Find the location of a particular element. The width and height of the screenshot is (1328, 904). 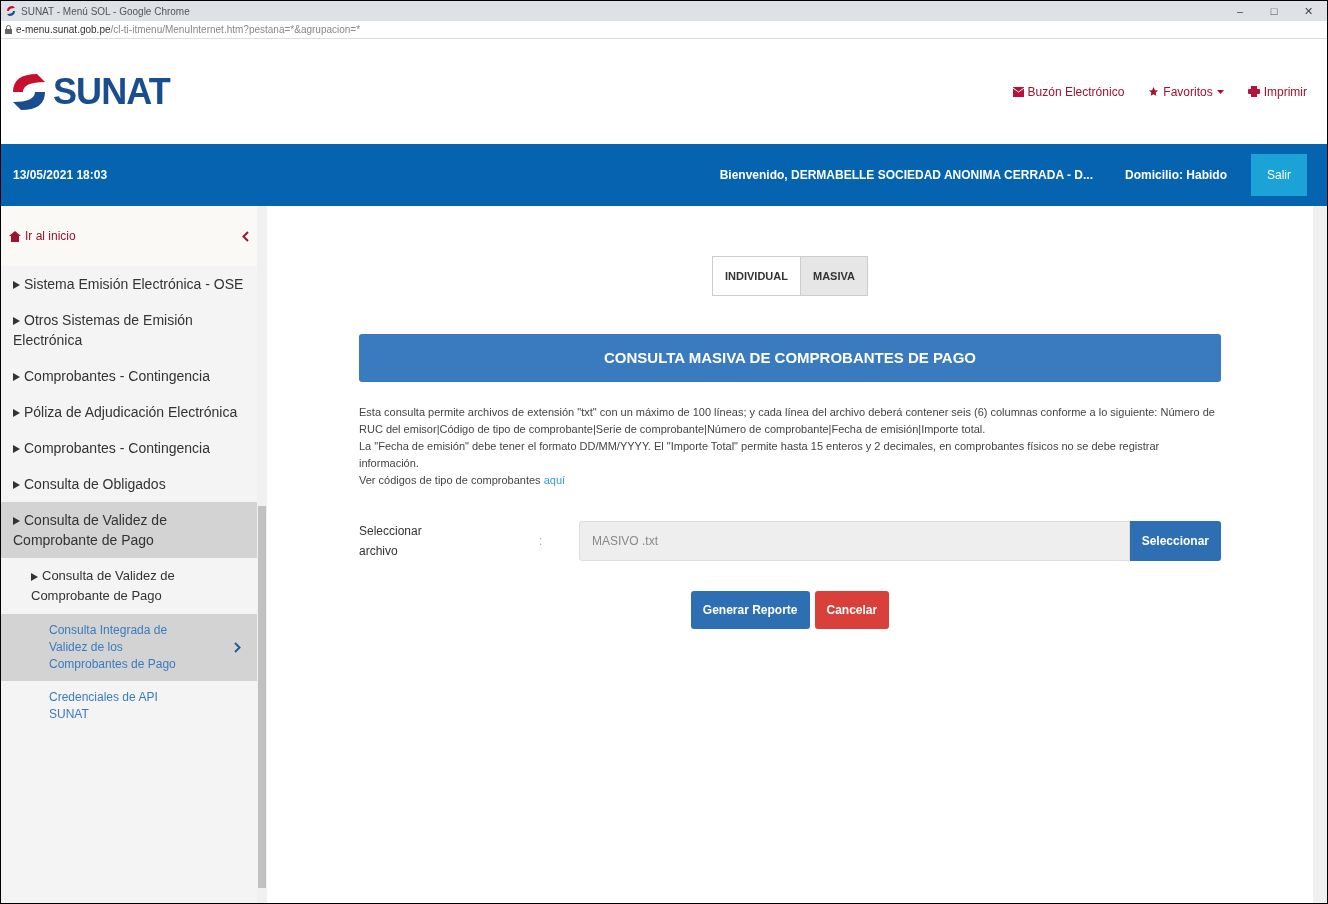

domicilio-text: Domicilio: Habido is located at coordinates (1176, 175).